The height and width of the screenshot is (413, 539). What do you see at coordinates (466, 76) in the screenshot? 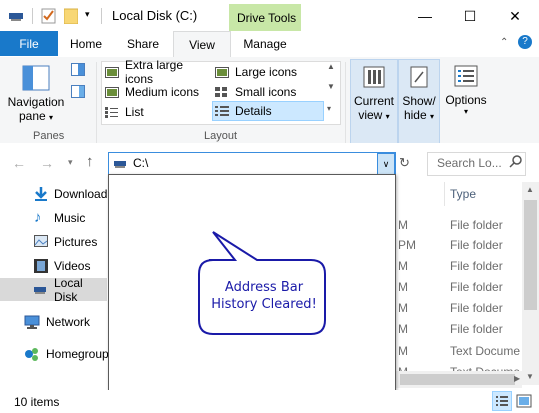
I see `options-icon` at bounding box center [466, 76].